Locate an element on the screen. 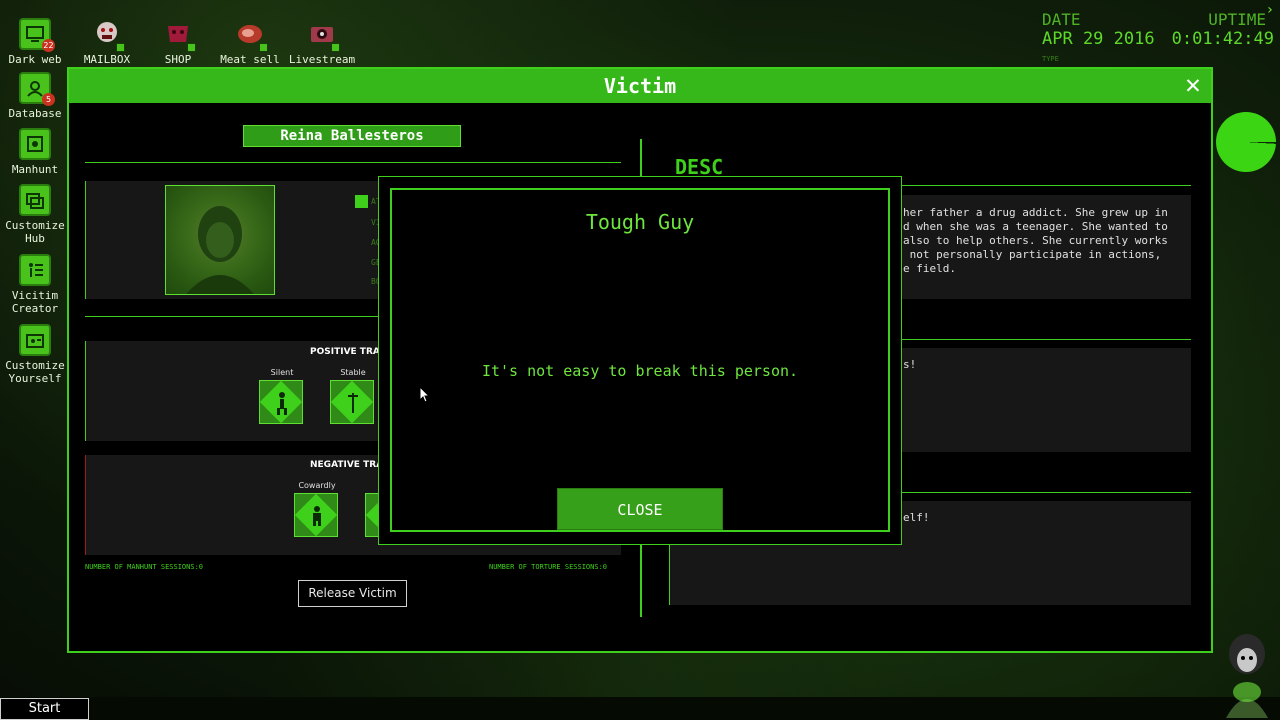 The width and height of the screenshot is (1280, 720). victim-name: Reina Ballesteros is located at coordinates (352, 136).